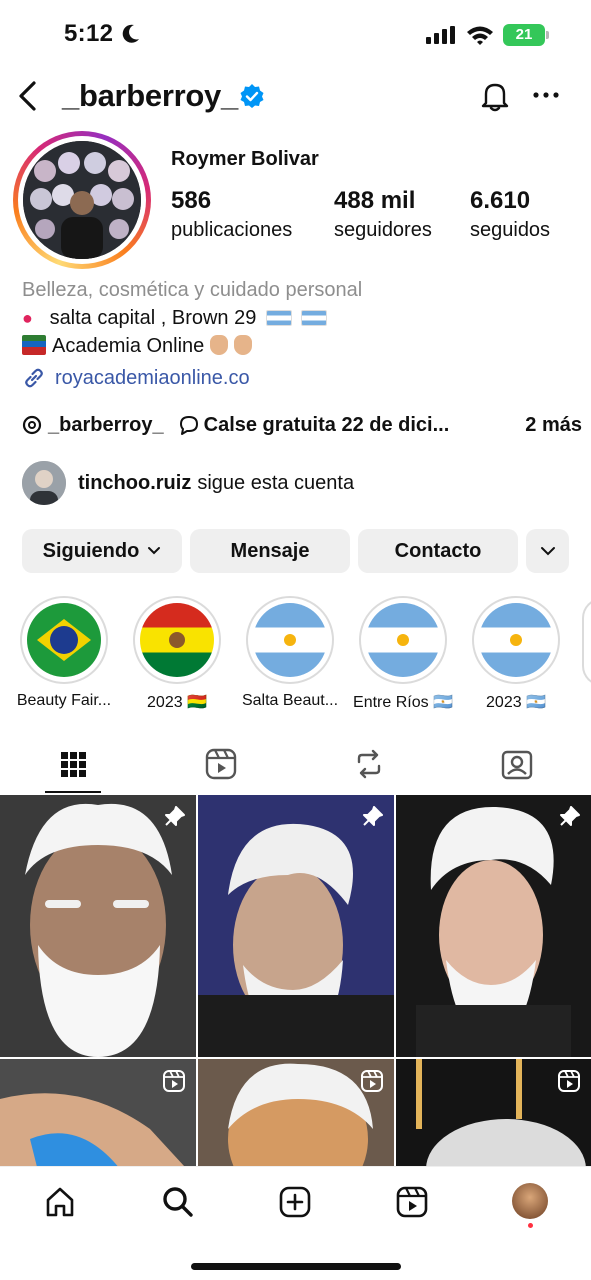  Describe the element at coordinates (295, 35) in the screenshot. I see `status-bar: 5:12 21` at that location.